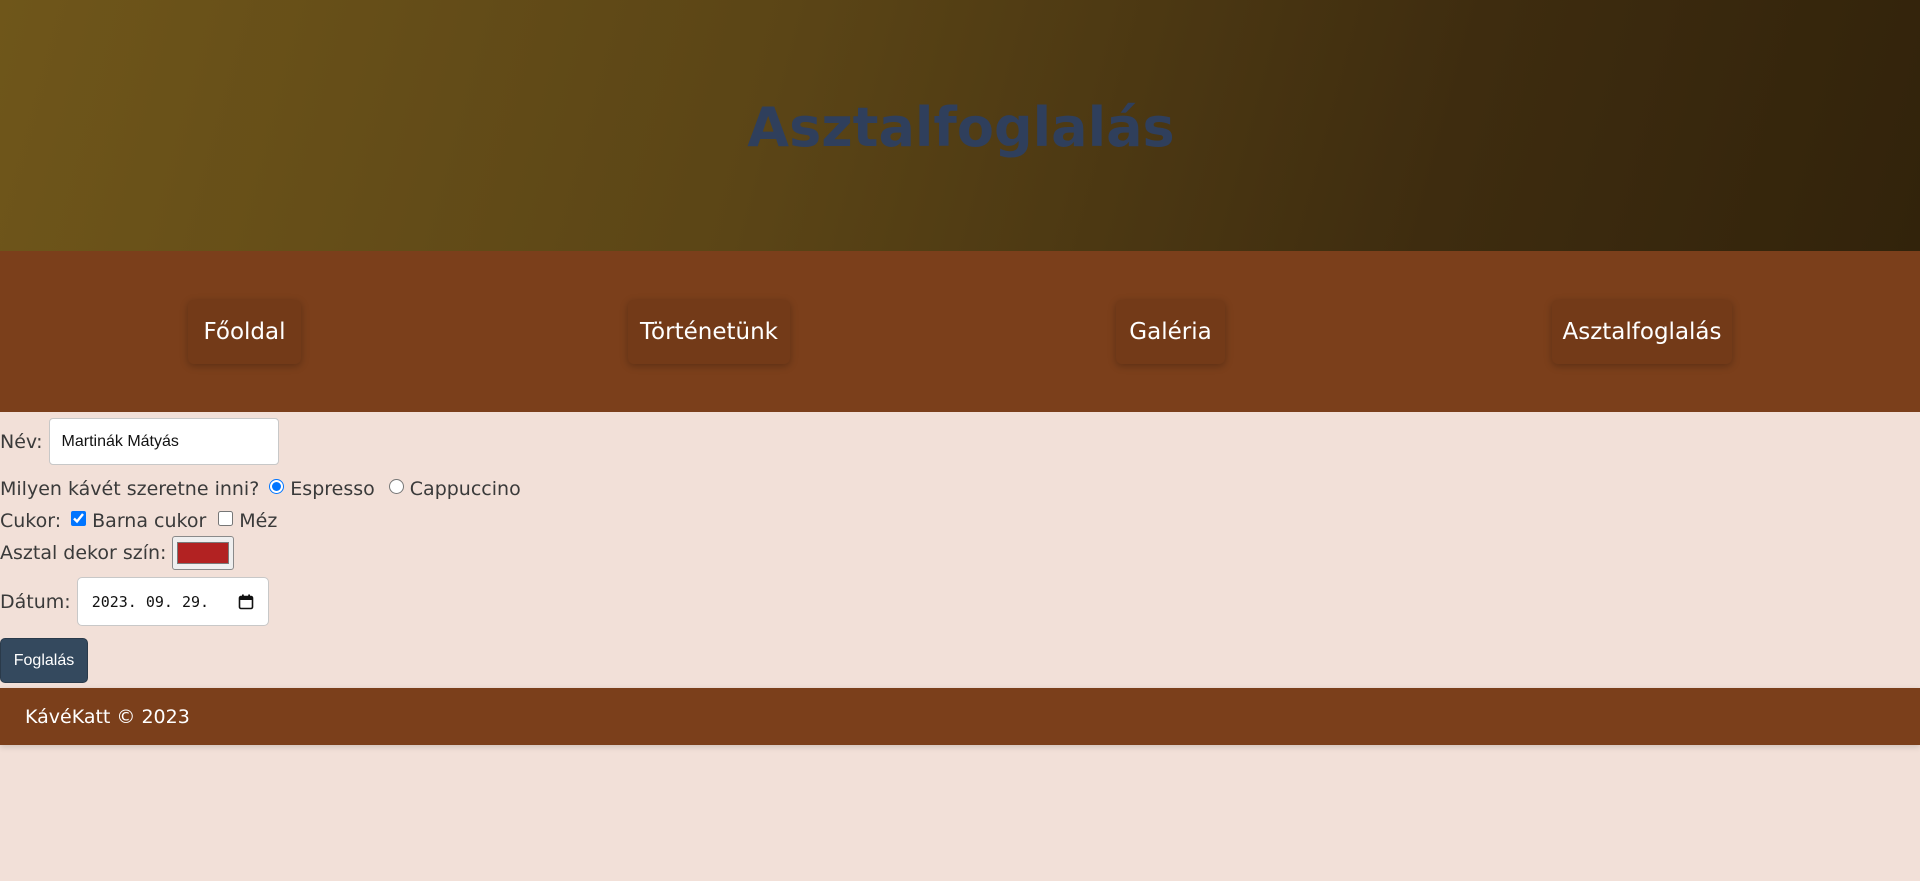  Describe the element at coordinates (31, 521) in the screenshot. I see `sugar-label: Cukor:` at that location.